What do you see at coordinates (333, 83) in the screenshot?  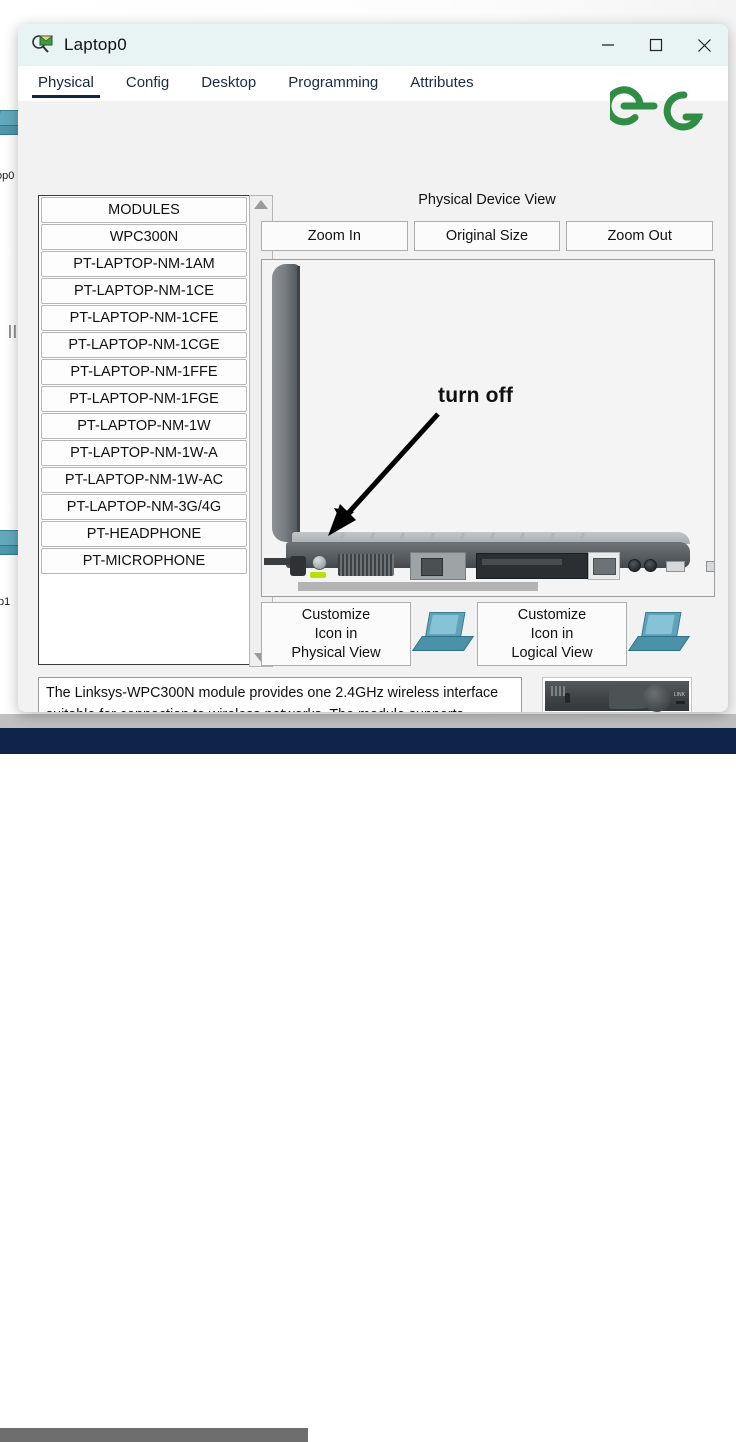 I see `tab-programming: Programming` at bounding box center [333, 83].